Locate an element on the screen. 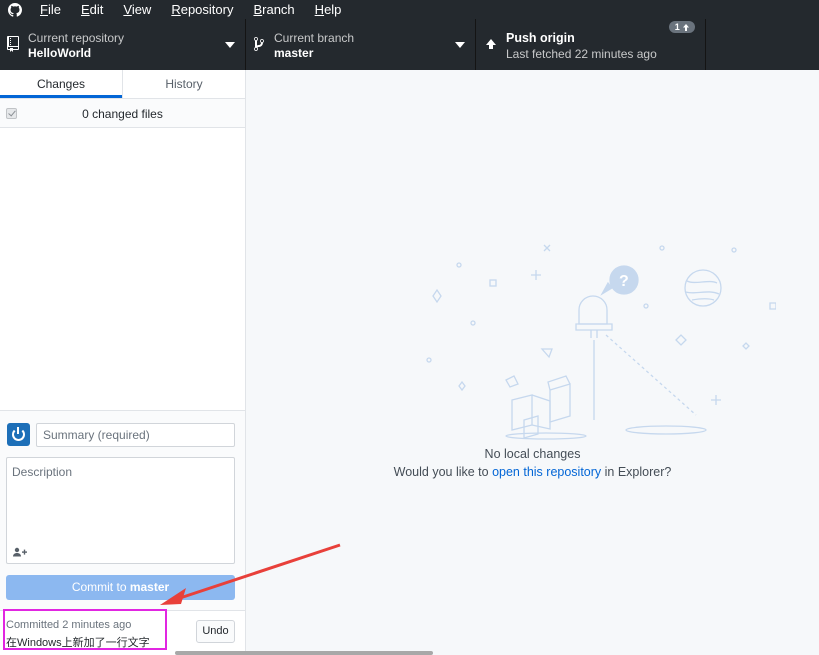  no-changes-illustration: ? is located at coordinates (601, 342).